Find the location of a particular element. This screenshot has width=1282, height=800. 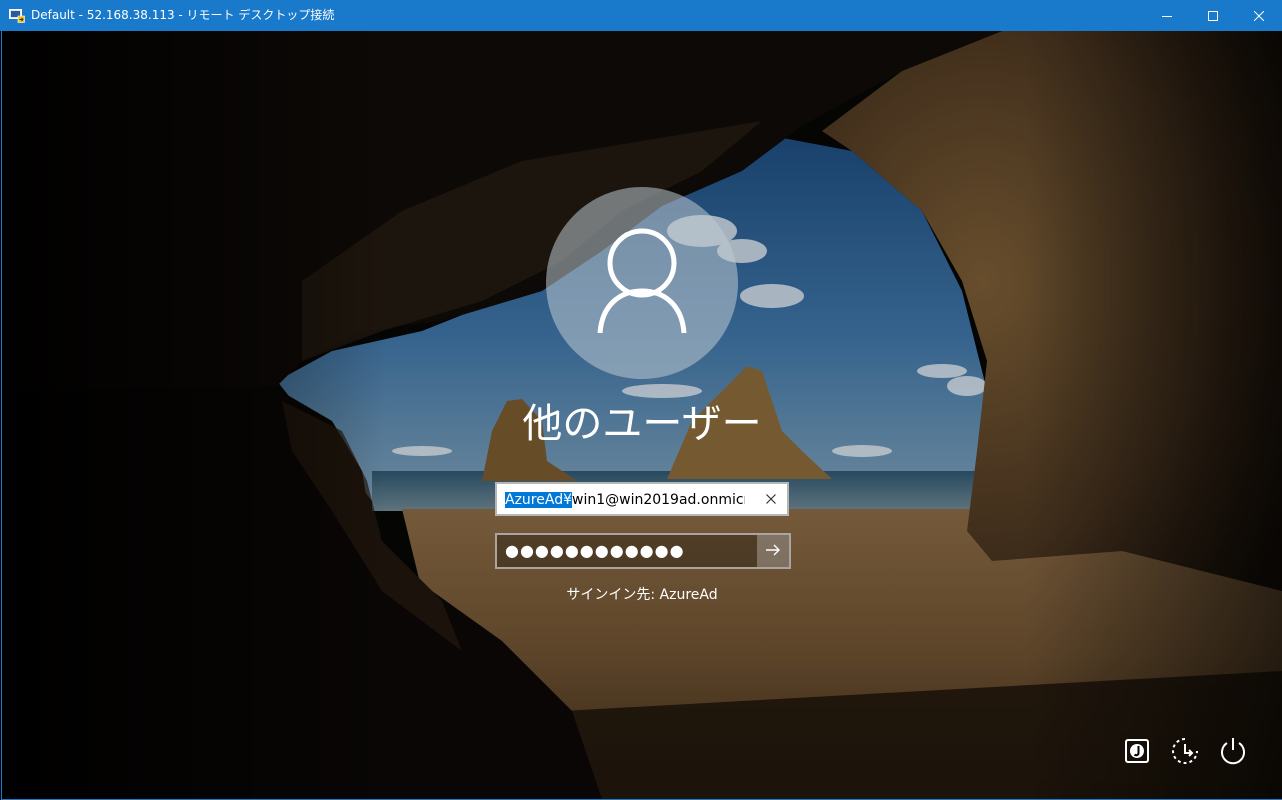

window-title: Default - 52.168.38.113 - リモート デスクトップ接続 is located at coordinates (183, 15).